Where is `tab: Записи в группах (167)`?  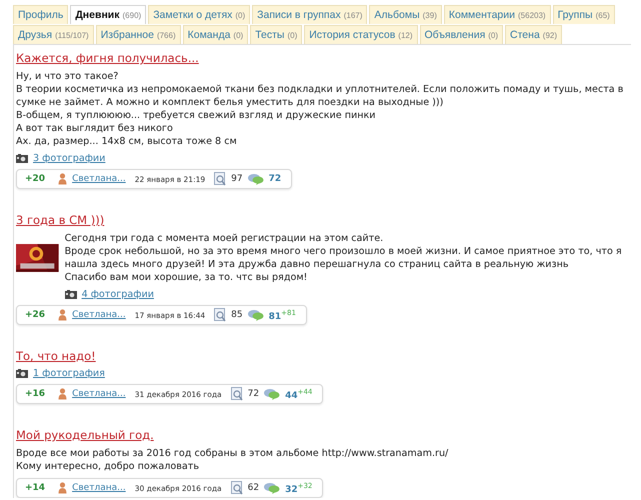 tab: Записи в группах (167) is located at coordinates (310, 14).